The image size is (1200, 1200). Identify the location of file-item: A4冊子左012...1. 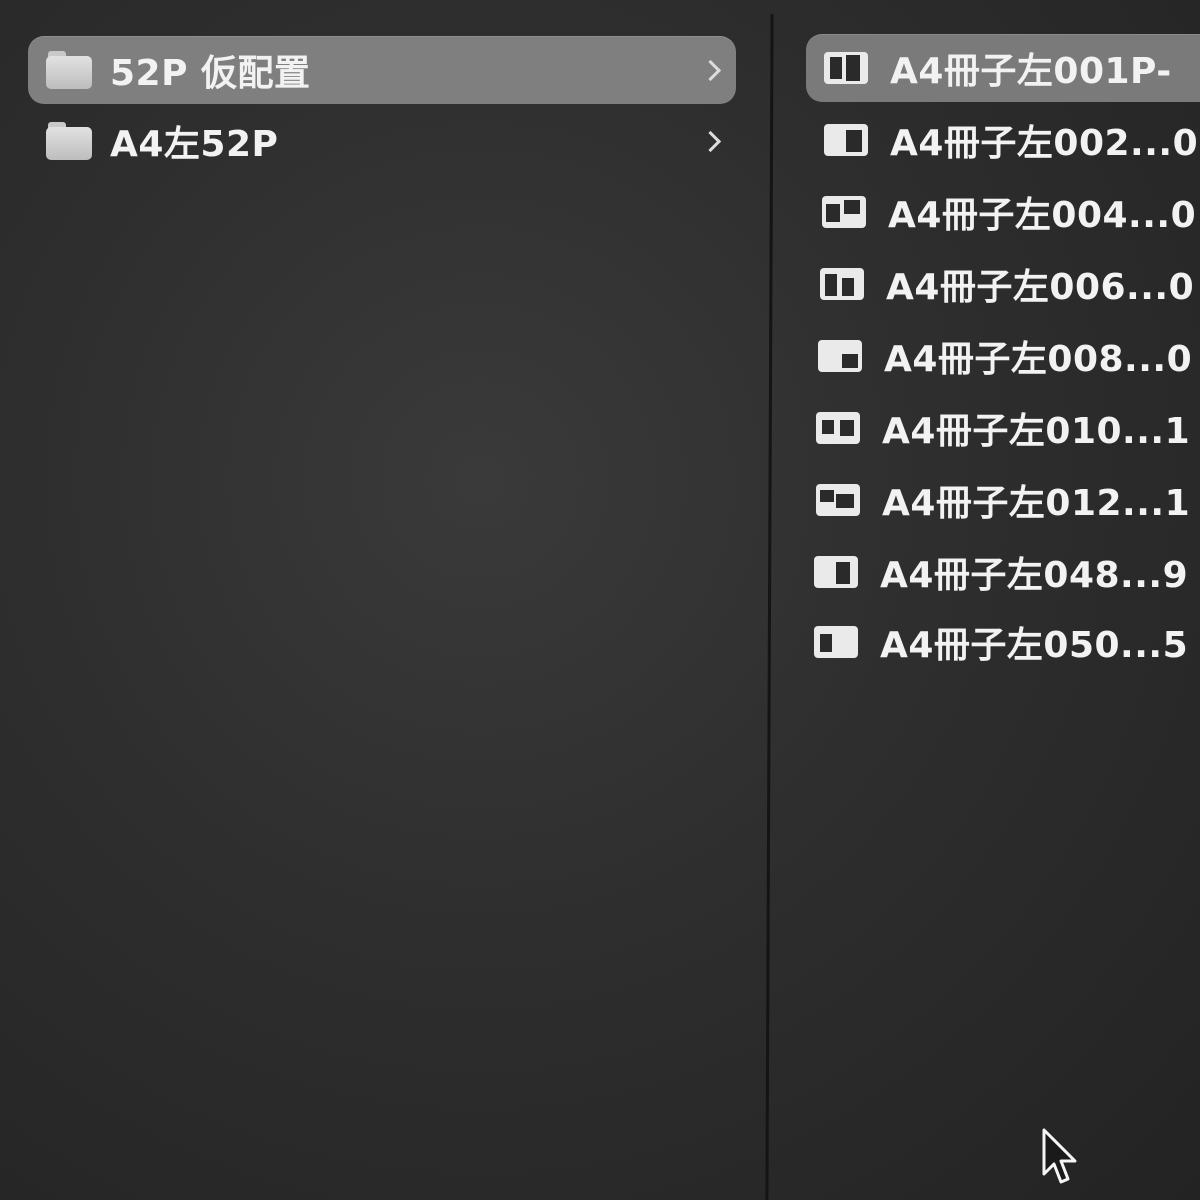
(999, 500).